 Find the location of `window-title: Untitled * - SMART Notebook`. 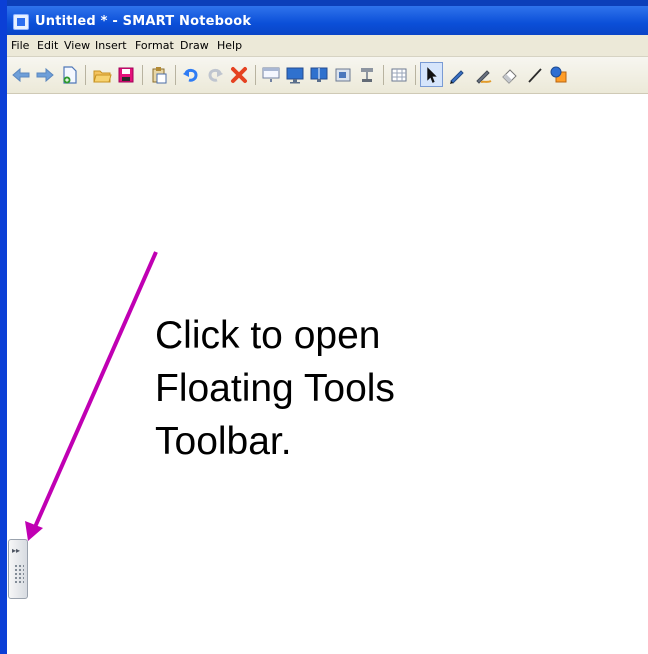

window-title: Untitled * - SMART Notebook is located at coordinates (143, 21).